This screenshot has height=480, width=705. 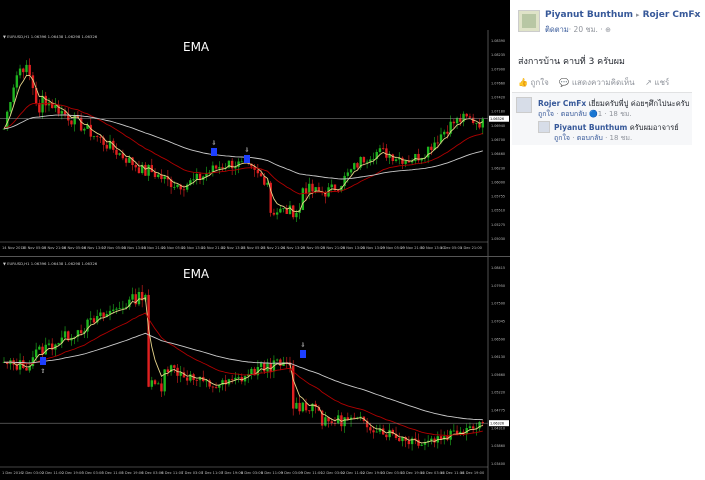 What do you see at coordinates (638, 15) in the screenshot?
I see `arrow-icon: ▸` at bounding box center [638, 15].